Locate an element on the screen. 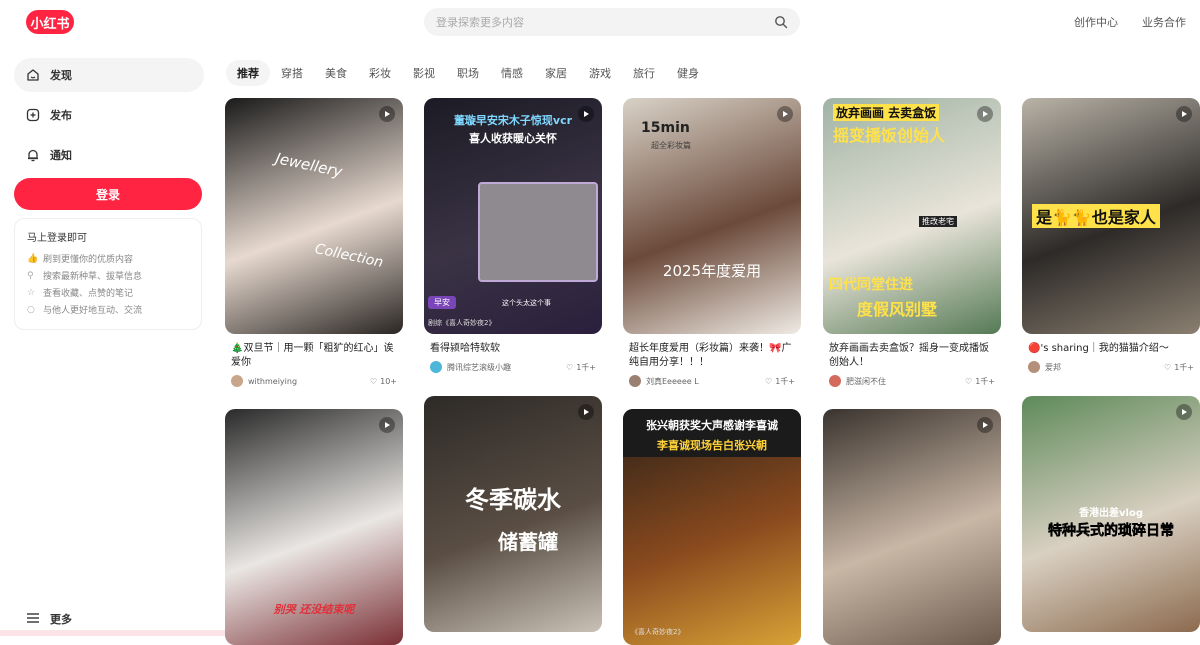 This screenshot has width=1200, height=645. card-thumbnail: Jewellery Collection is located at coordinates (314, 216).